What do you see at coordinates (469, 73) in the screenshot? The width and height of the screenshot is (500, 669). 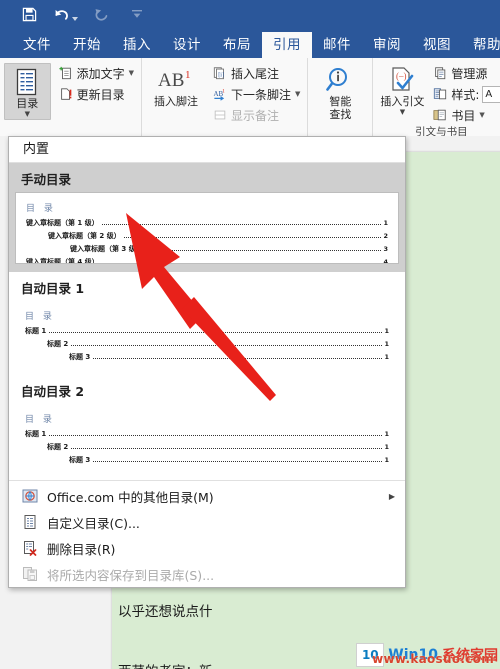 I see `manage-sources-label: 管理源` at bounding box center [469, 73].